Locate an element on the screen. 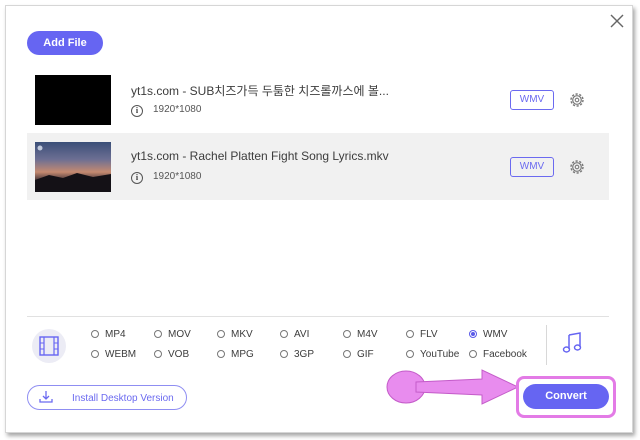 This screenshot has height=440, width=640. close-icon is located at coordinates (617, 21).